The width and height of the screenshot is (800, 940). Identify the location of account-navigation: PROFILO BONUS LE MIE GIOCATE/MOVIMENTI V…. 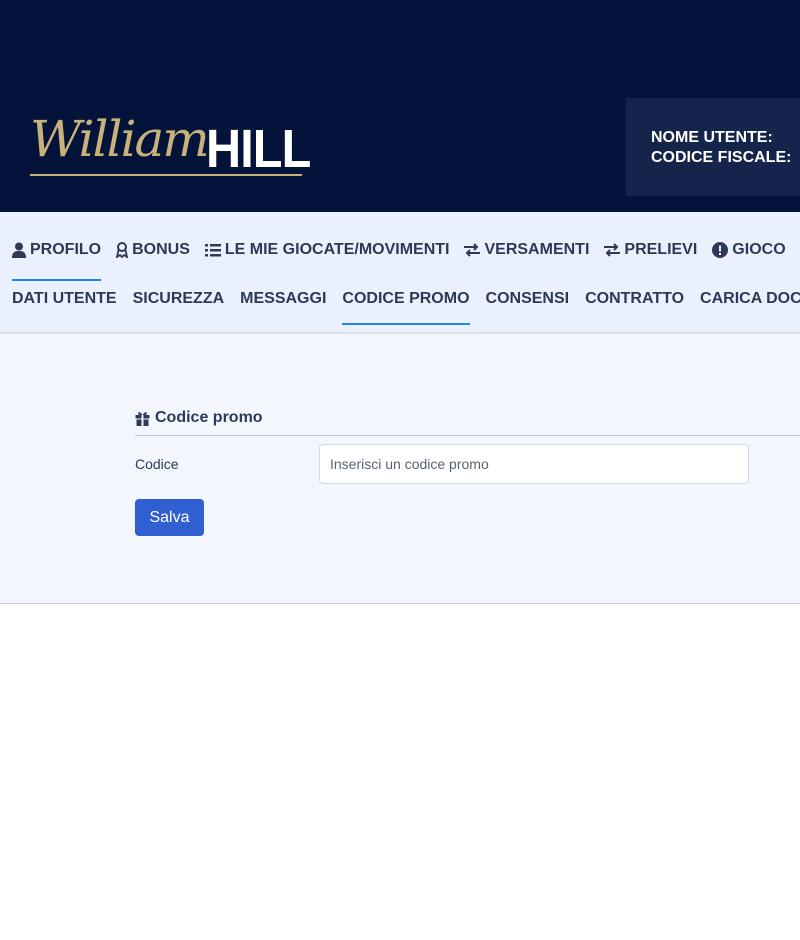
(400, 272).